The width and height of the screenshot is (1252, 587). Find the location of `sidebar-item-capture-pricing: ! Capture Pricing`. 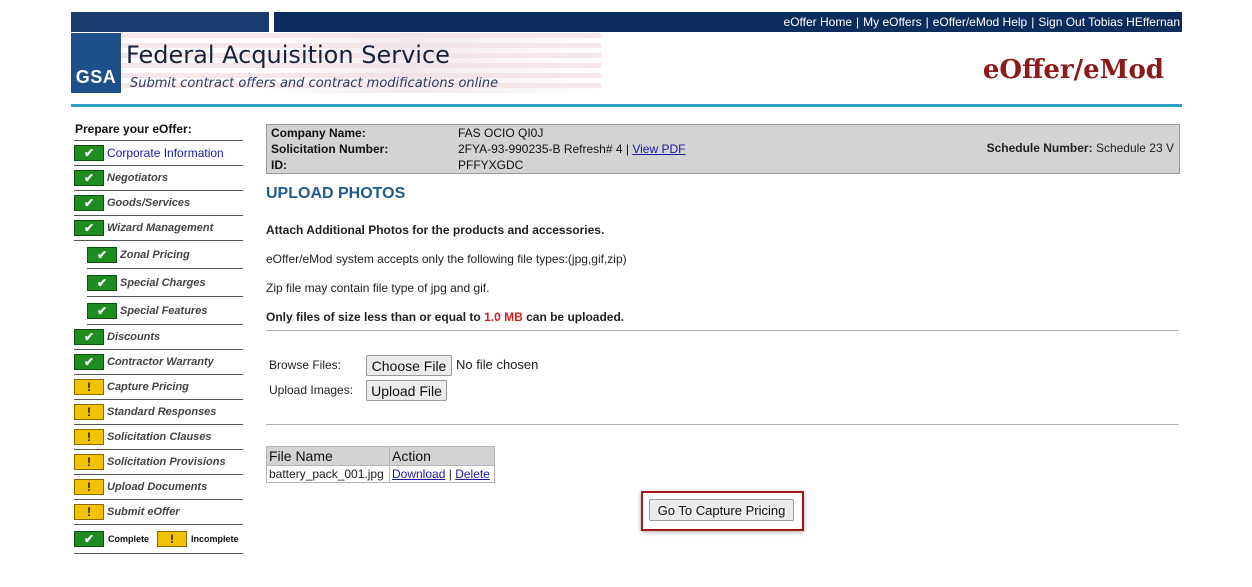

sidebar-item-capture-pricing: ! Capture Pricing is located at coordinates (158, 387).